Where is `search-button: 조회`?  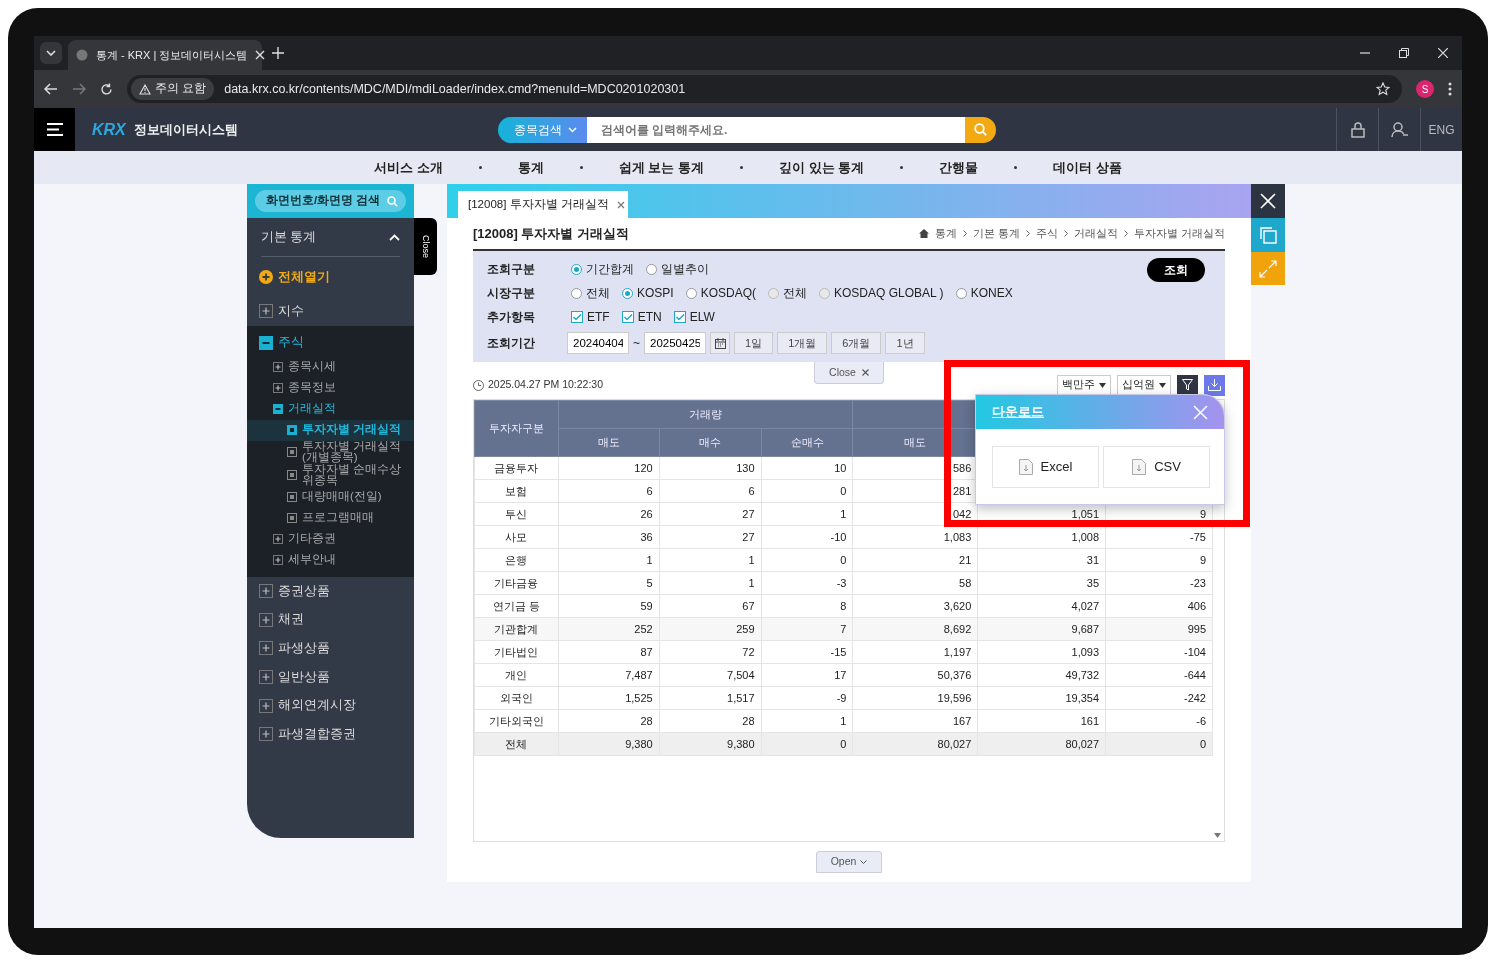 search-button: 조회 is located at coordinates (1176, 270).